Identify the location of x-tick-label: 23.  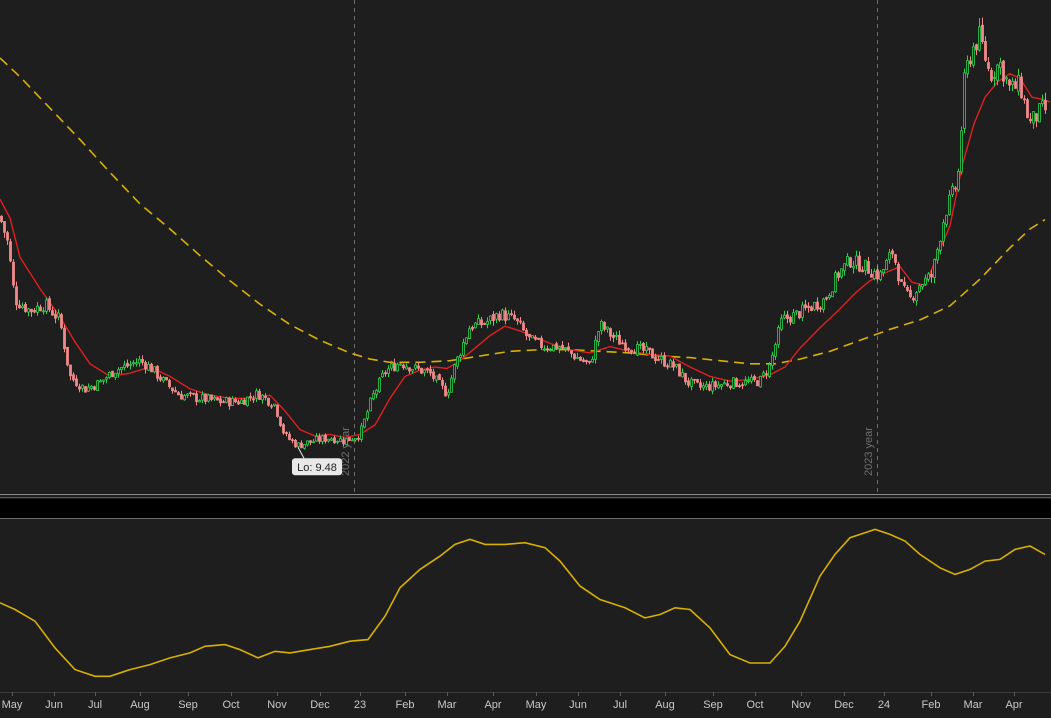
(360, 705).